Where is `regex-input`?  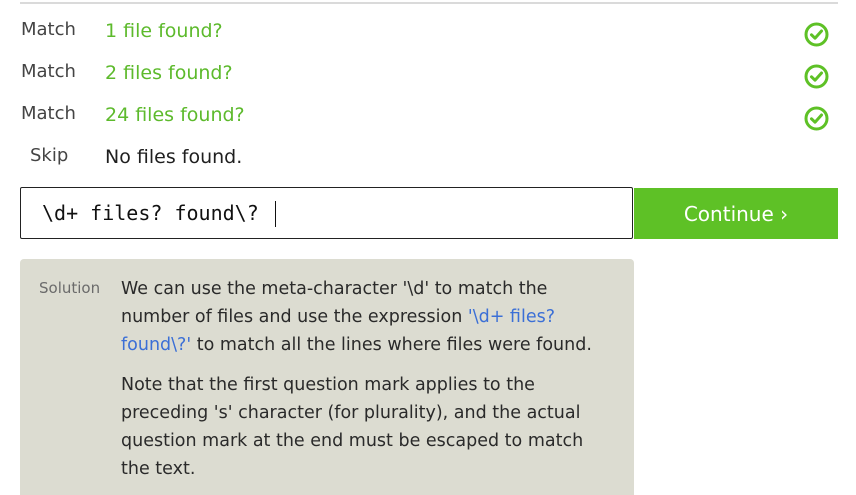 regex-input is located at coordinates (326, 213).